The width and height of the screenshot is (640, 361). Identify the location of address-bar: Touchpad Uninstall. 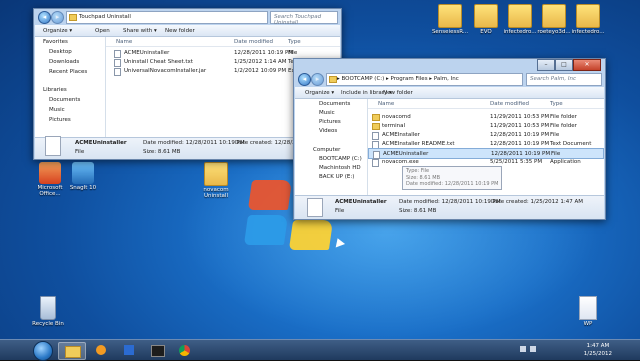
(167, 17).